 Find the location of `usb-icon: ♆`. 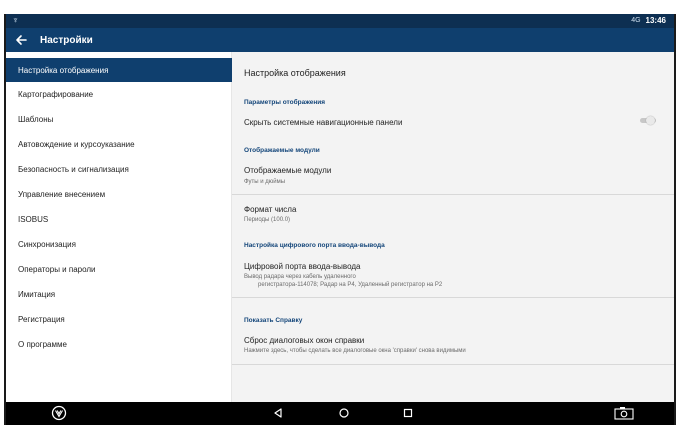

usb-icon: ♆ is located at coordinates (15, 20).